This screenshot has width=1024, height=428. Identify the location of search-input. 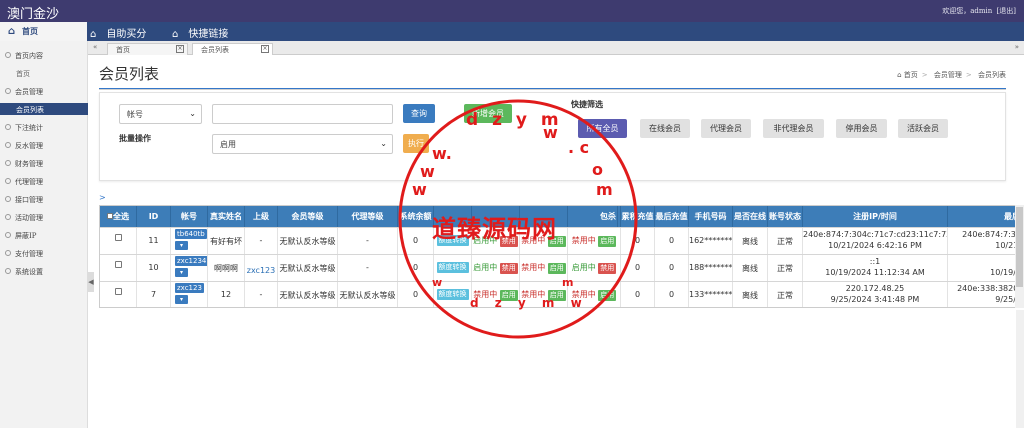
(302, 114).